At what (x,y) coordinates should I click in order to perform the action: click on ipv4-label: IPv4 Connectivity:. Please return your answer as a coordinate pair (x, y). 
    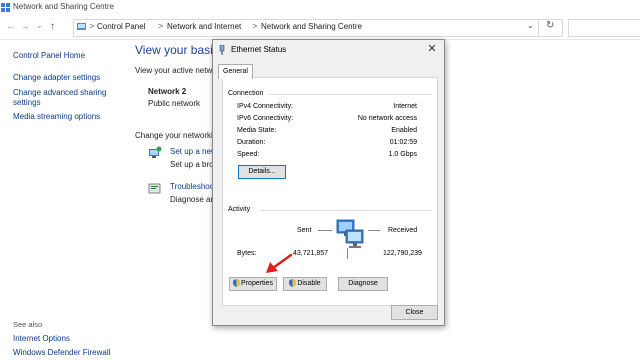
    Looking at the image, I should click on (265, 106).